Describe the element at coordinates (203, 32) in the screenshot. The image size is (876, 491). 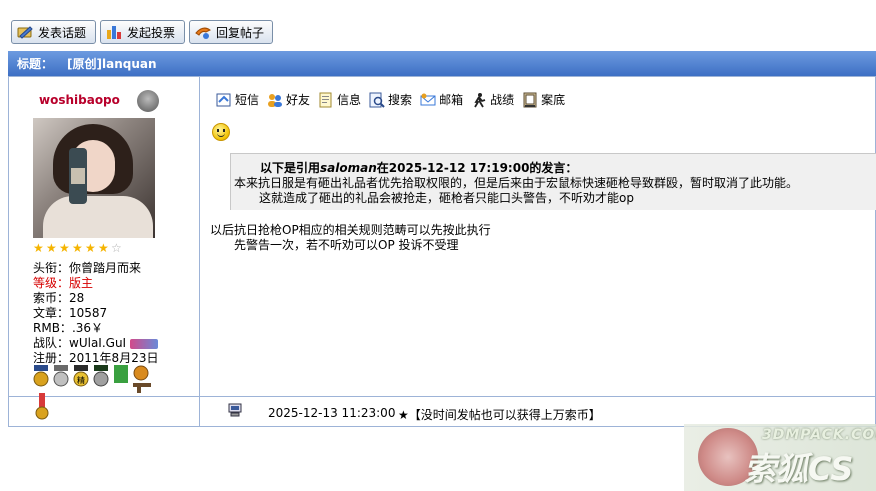
I see `reply-icon` at that location.